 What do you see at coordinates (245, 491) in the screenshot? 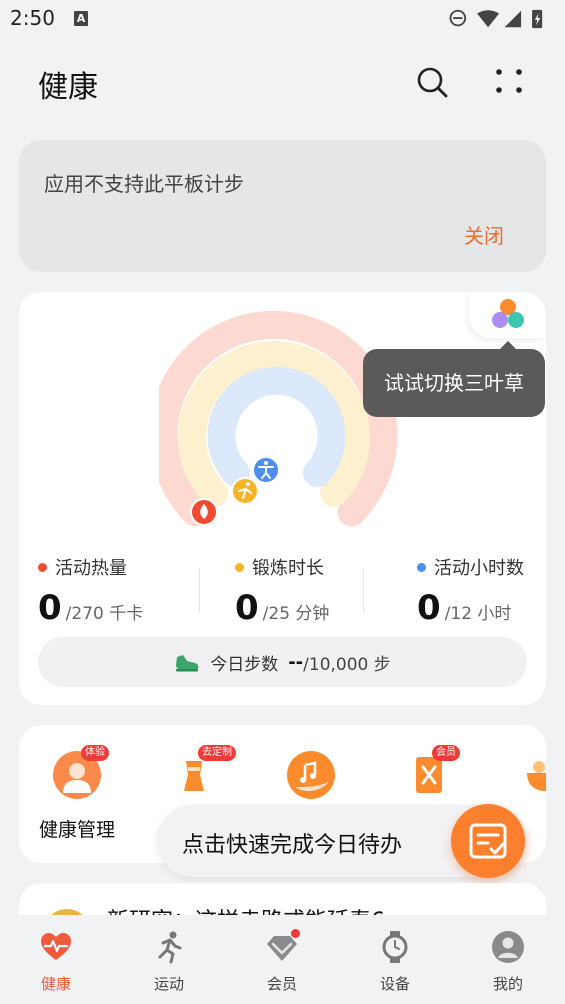
I see `exercise-ring-icon` at bounding box center [245, 491].